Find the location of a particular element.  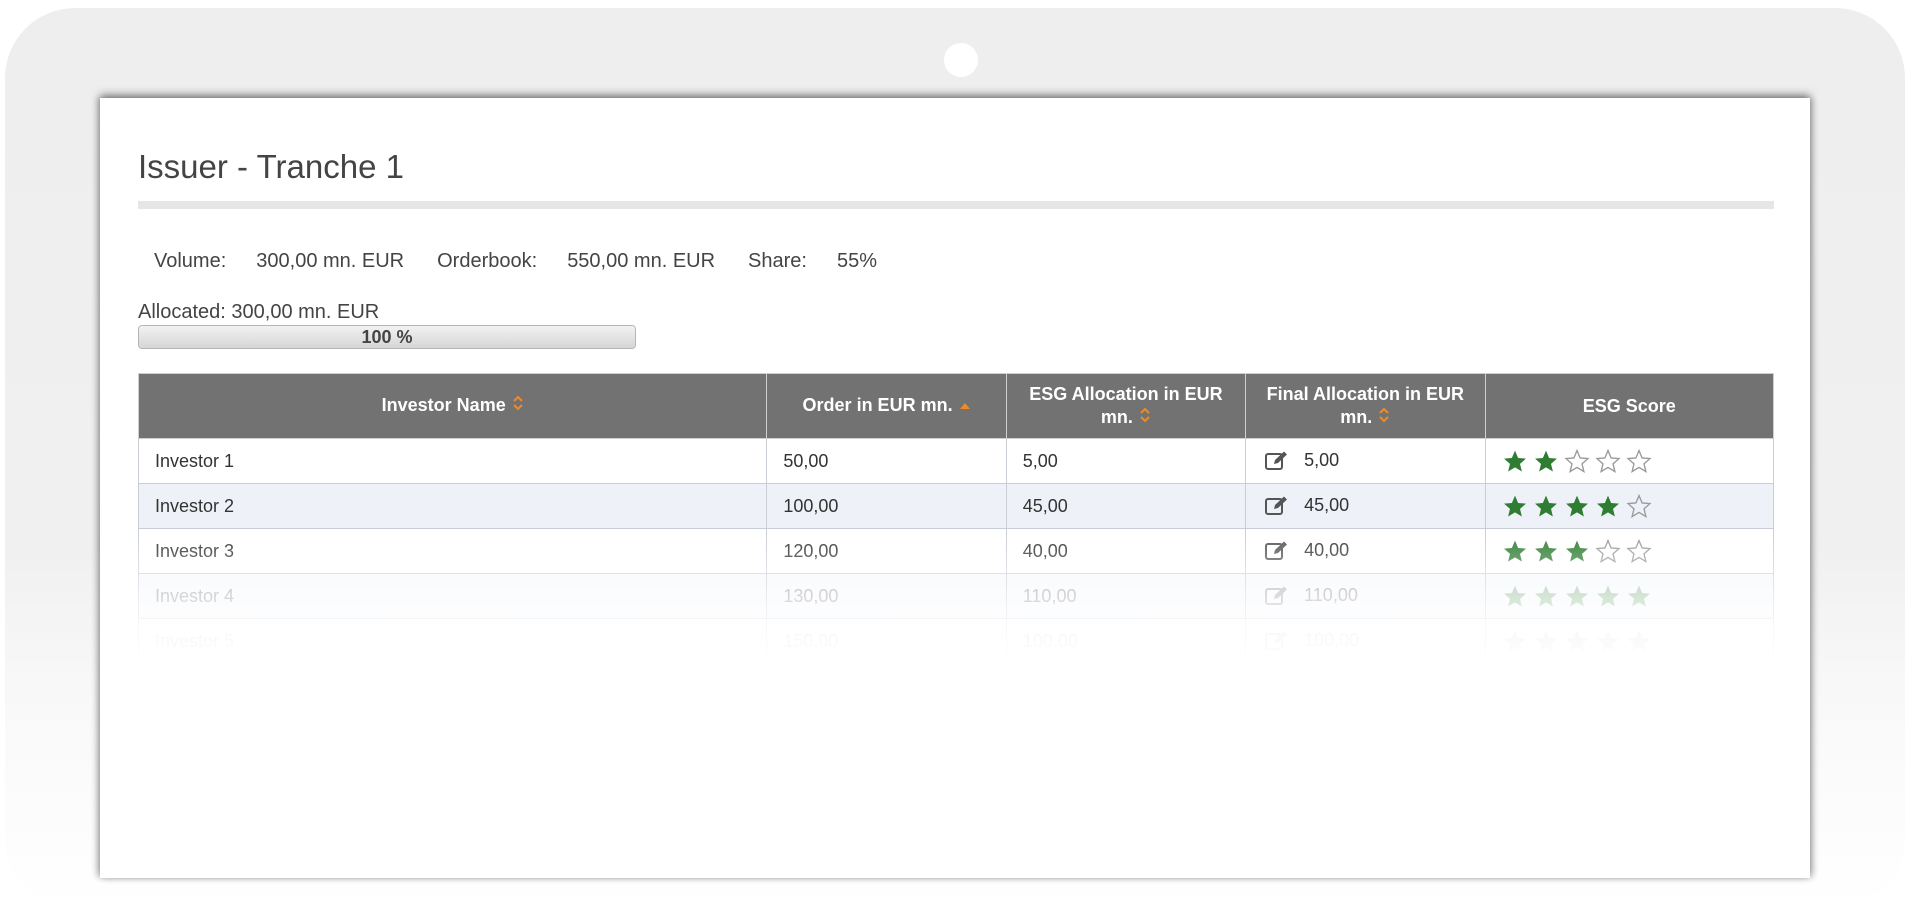

table-row: Investor 4 130,00 110,00 110,00 is located at coordinates (955, 596).